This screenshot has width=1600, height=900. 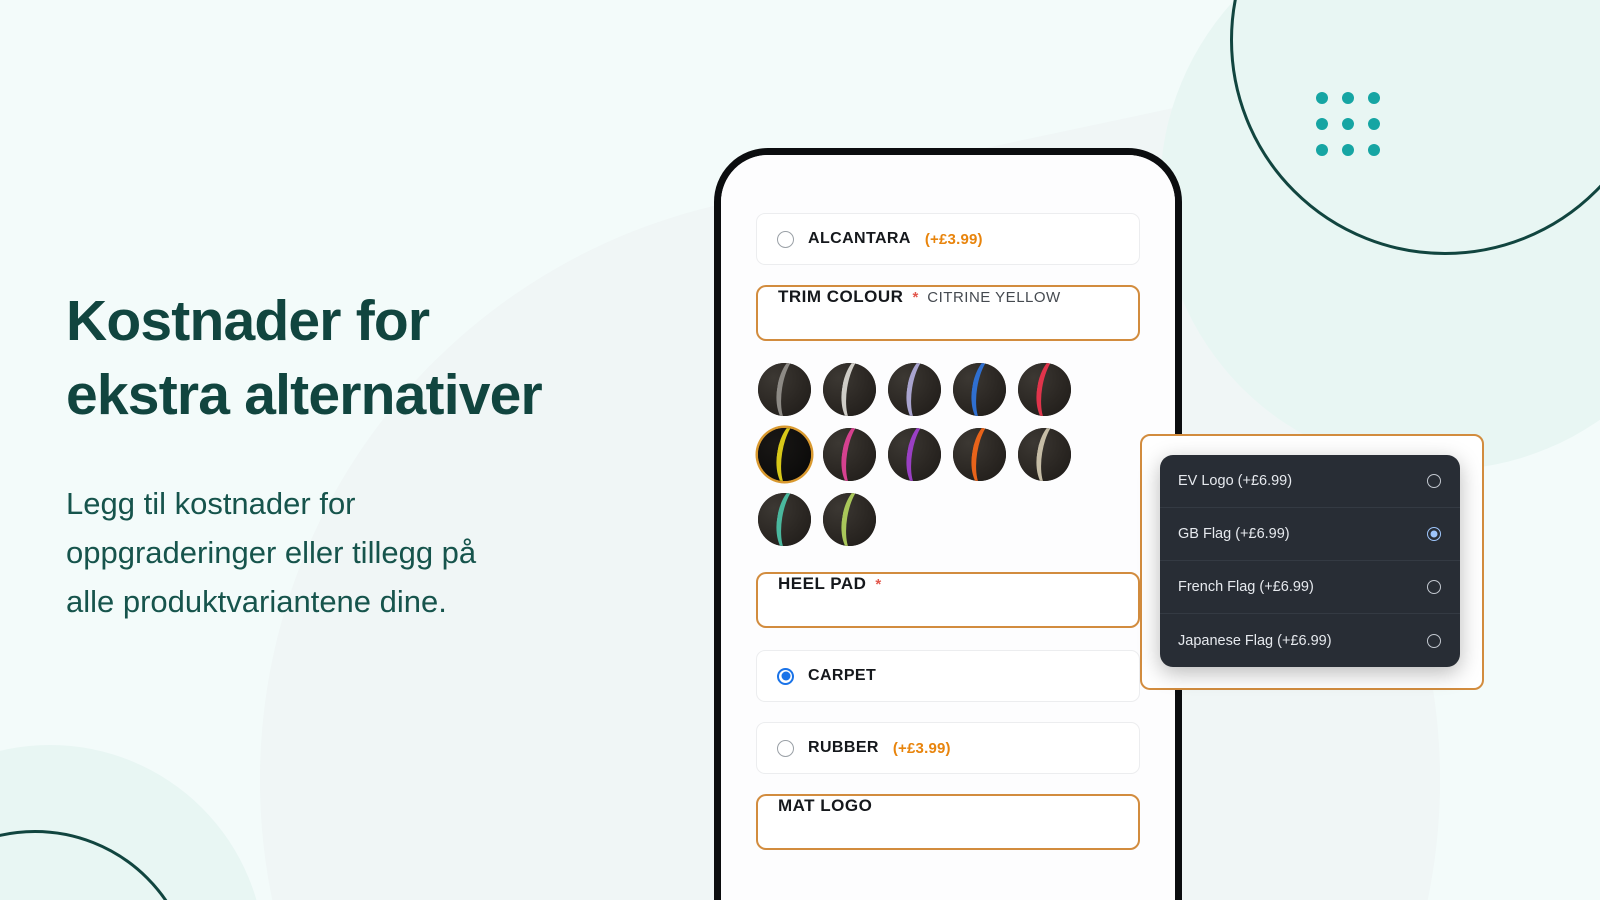 I want to click on option-row-carpet: CARPET, so click(x=948, y=676).